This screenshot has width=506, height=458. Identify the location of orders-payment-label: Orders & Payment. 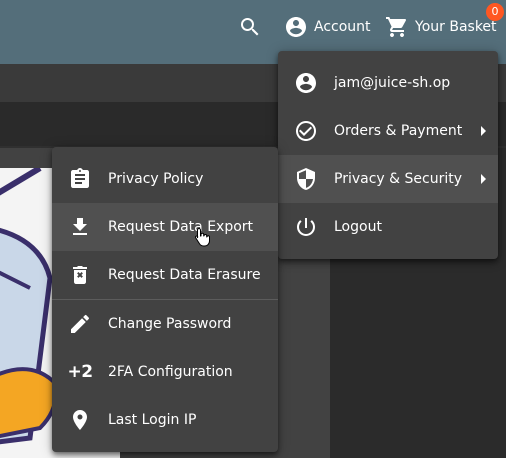
(398, 131).